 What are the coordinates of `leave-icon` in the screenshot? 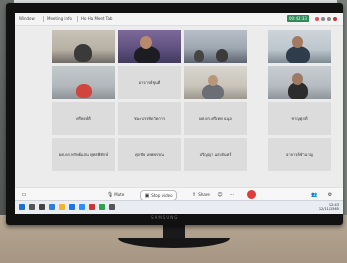 It's located at (251, 194).